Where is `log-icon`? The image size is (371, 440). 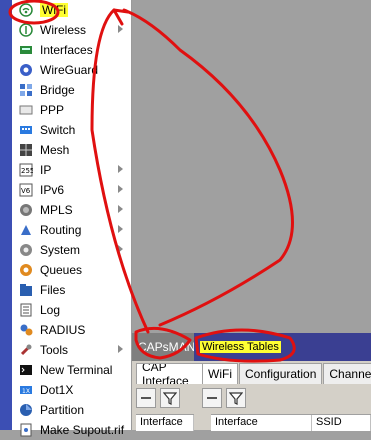
log-icon is located at coordinates (26, 310).